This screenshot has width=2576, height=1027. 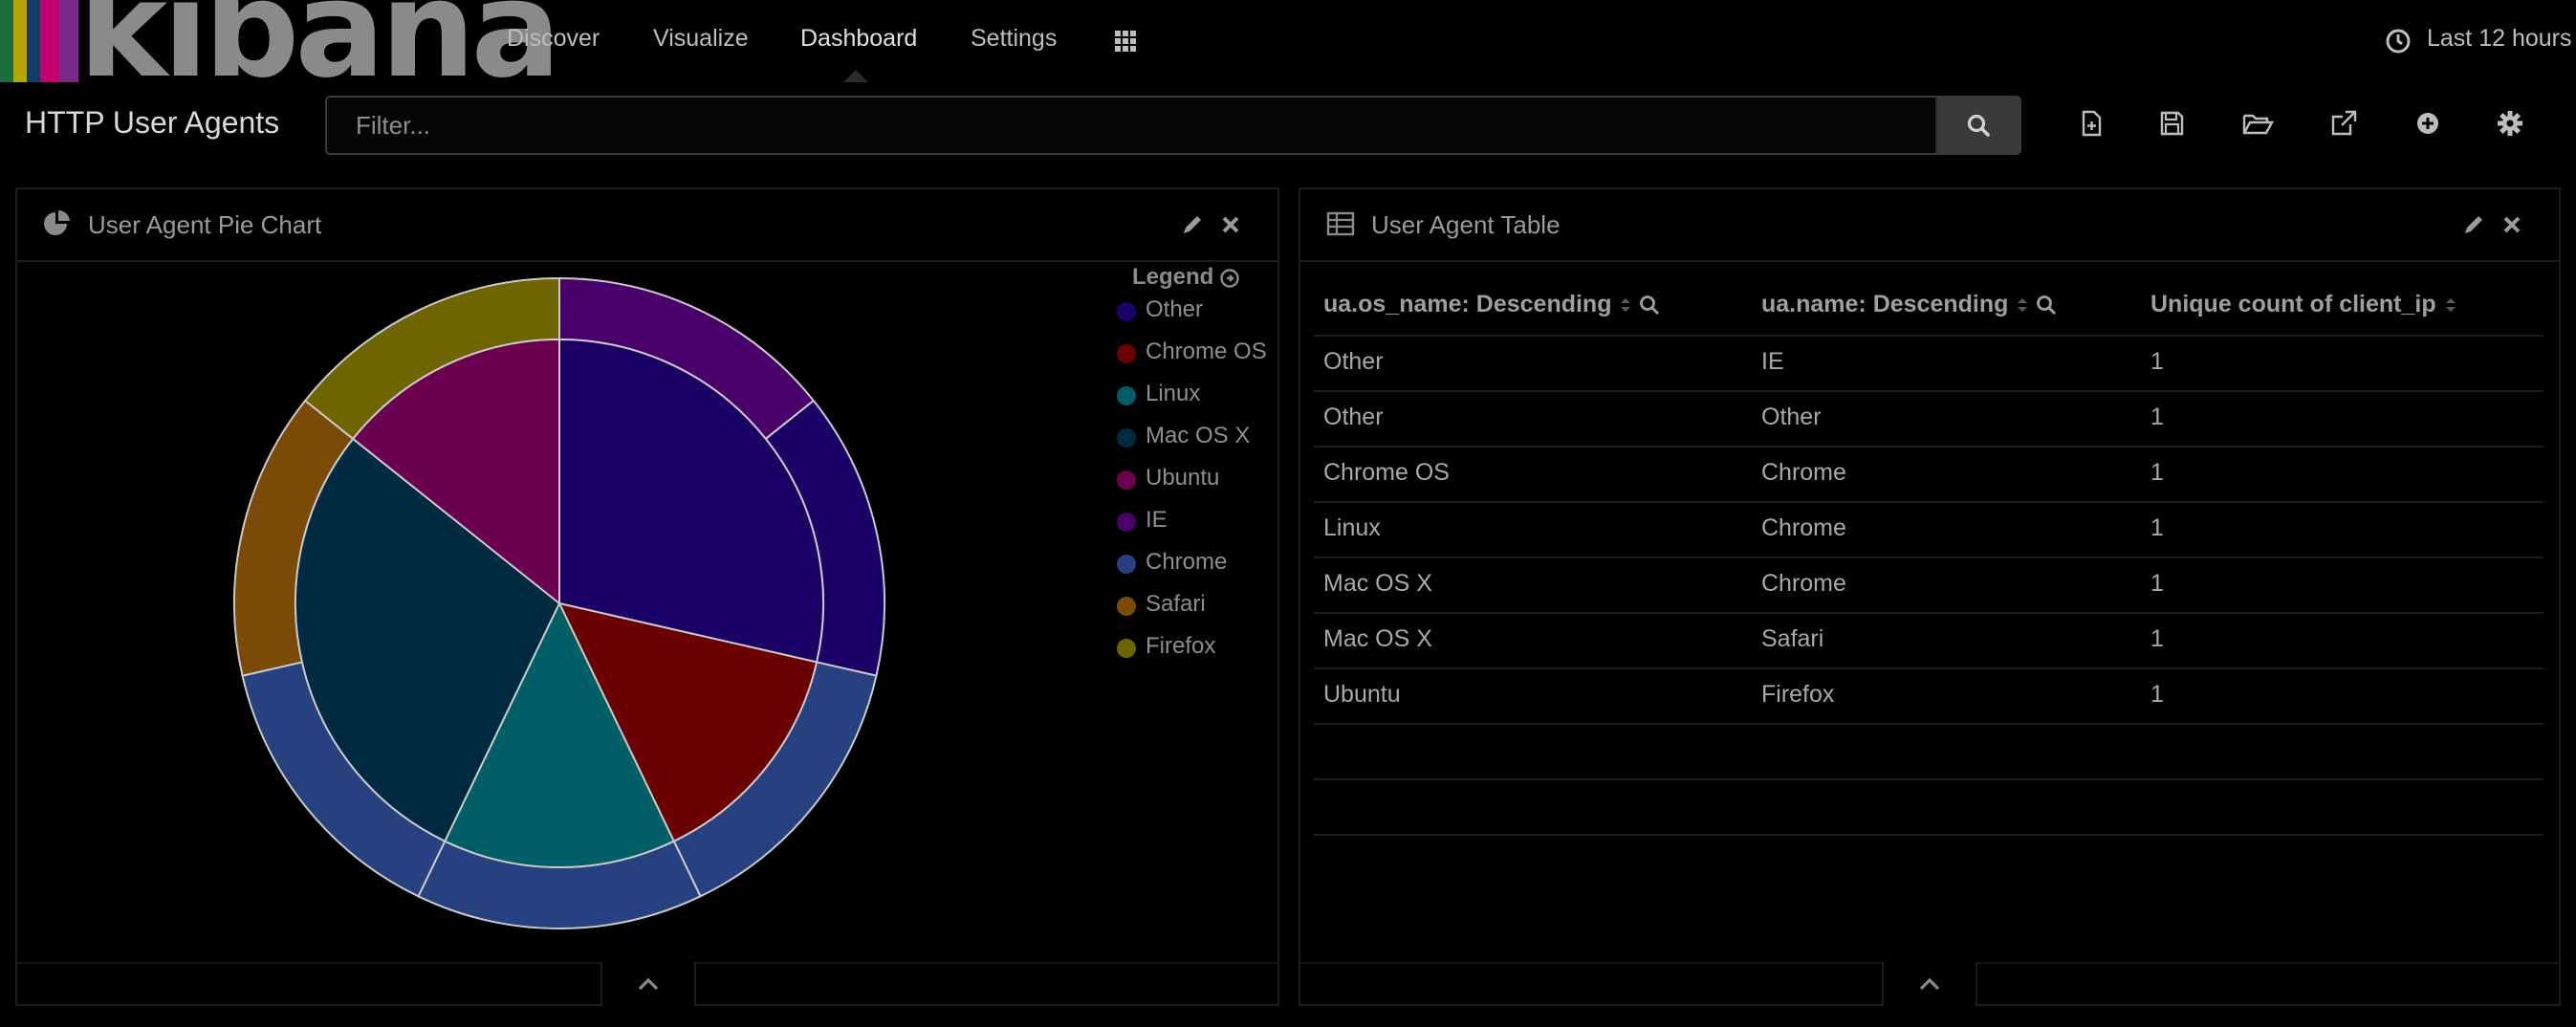 What do you see at coordinates (2510, 124) in the screenshot?
I see `settings-gear-icon` at bounding box center [2510, 124].